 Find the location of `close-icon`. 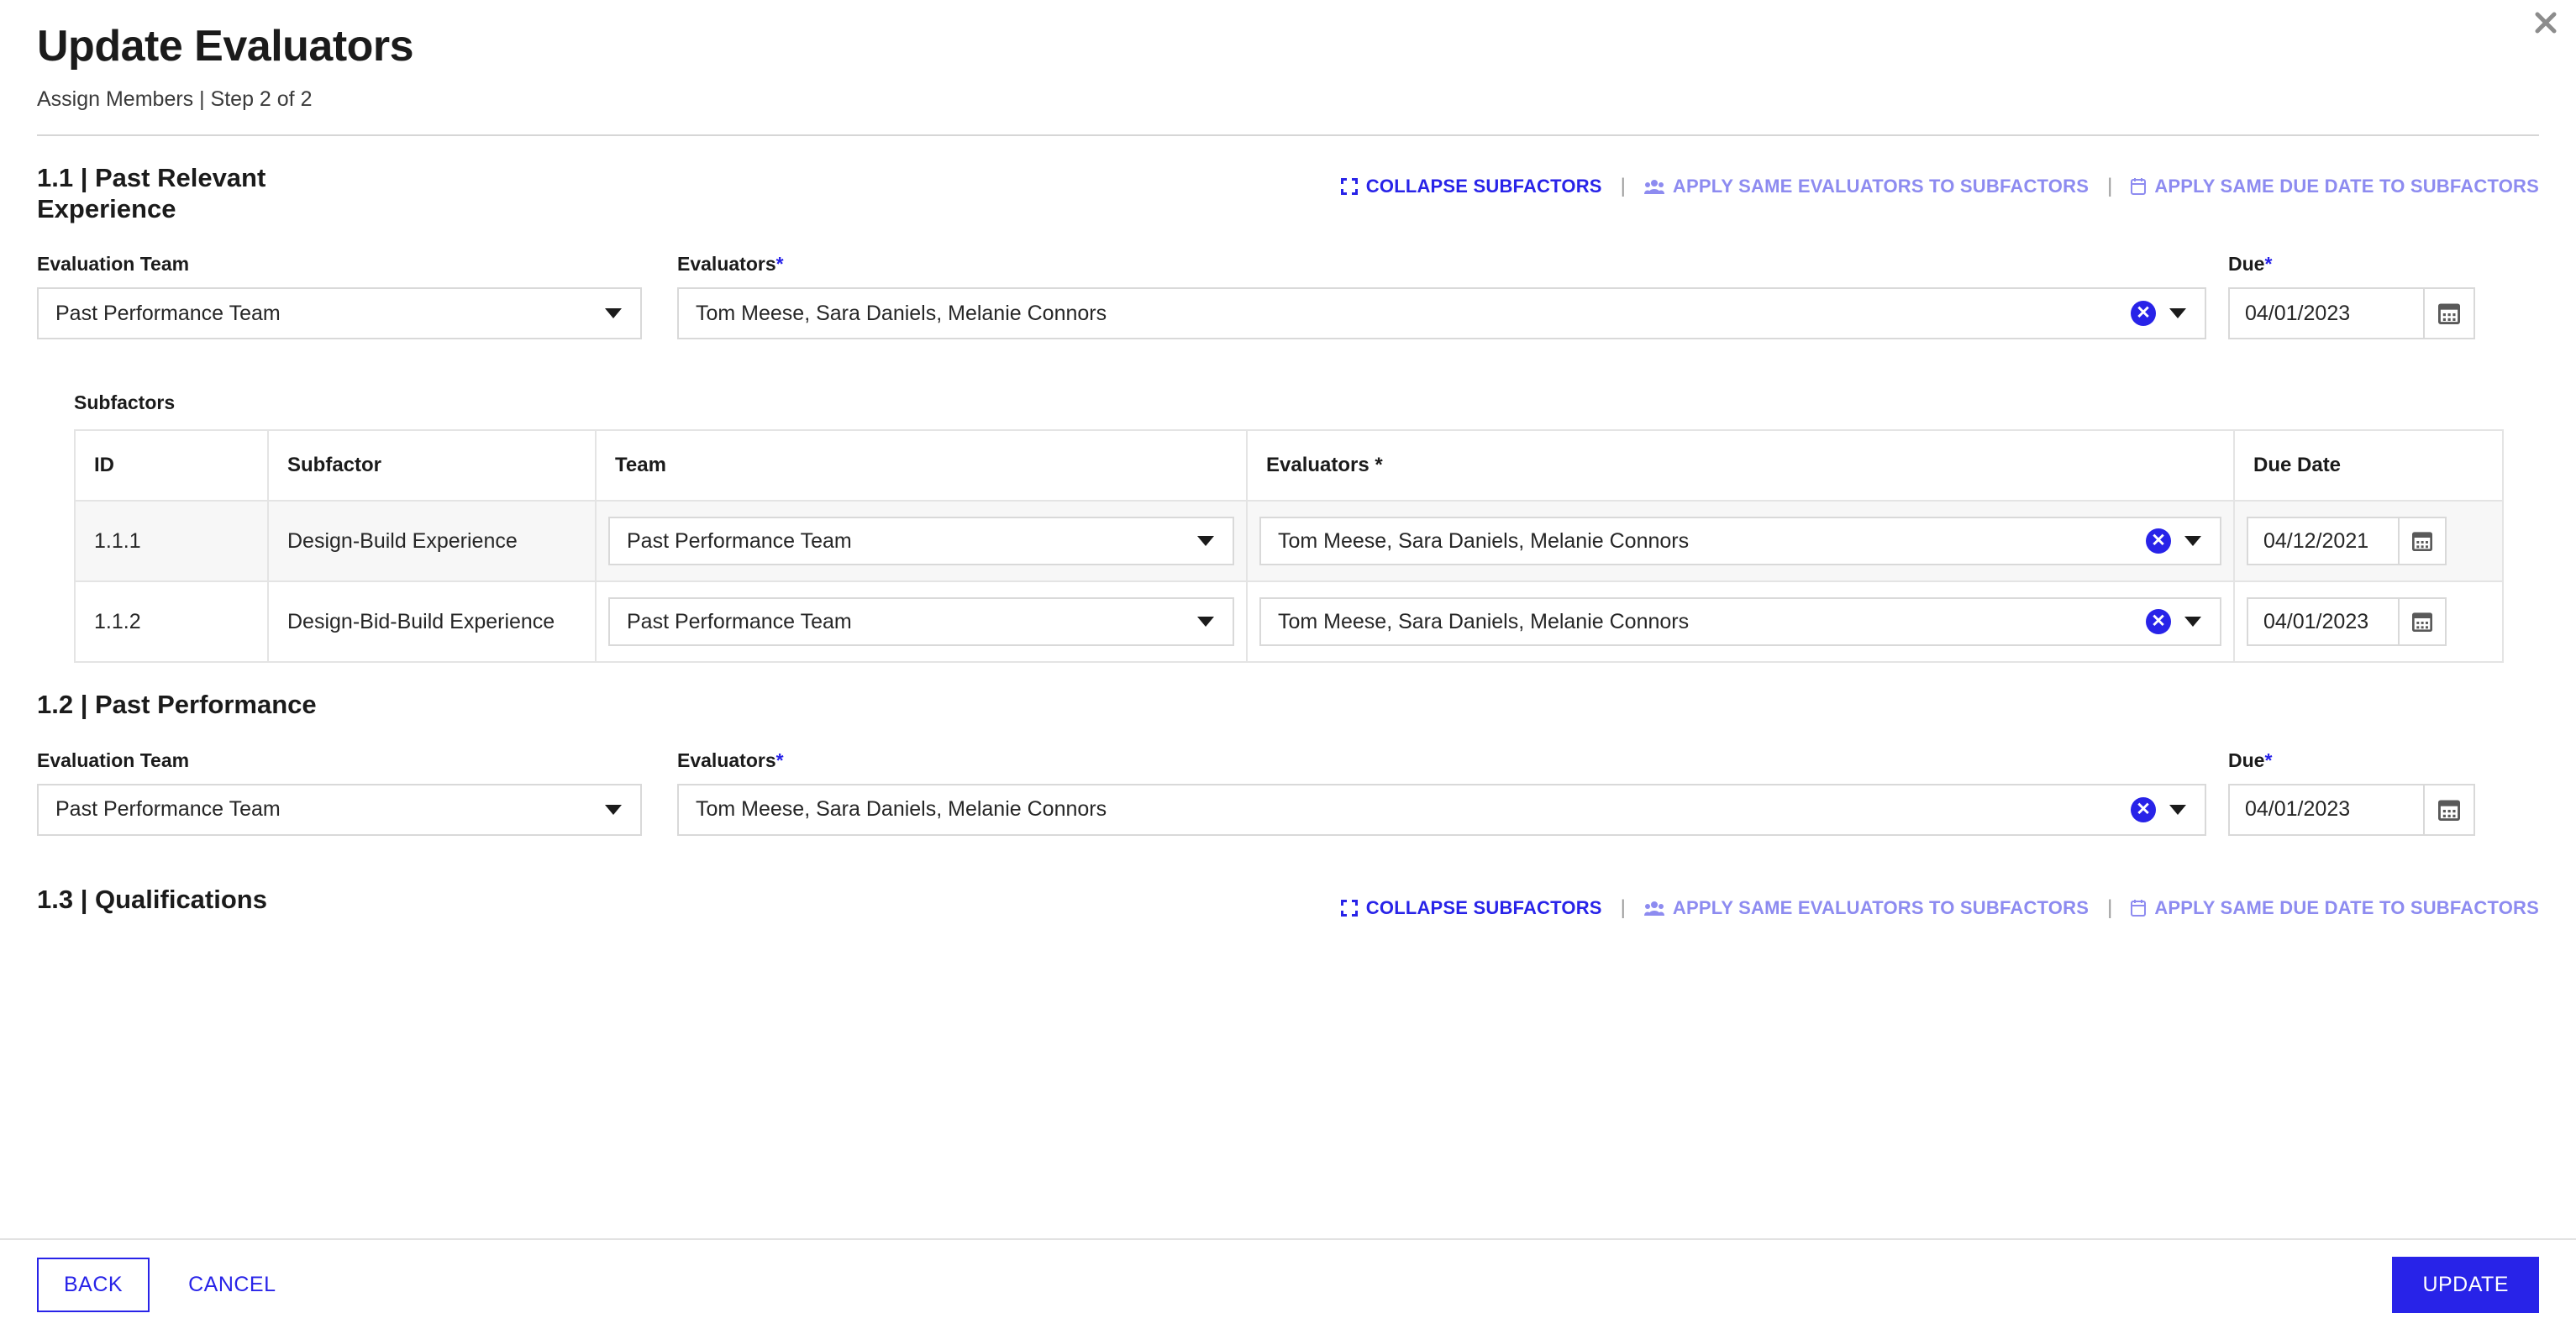

close-icon is located at coordinates (2545, 24).